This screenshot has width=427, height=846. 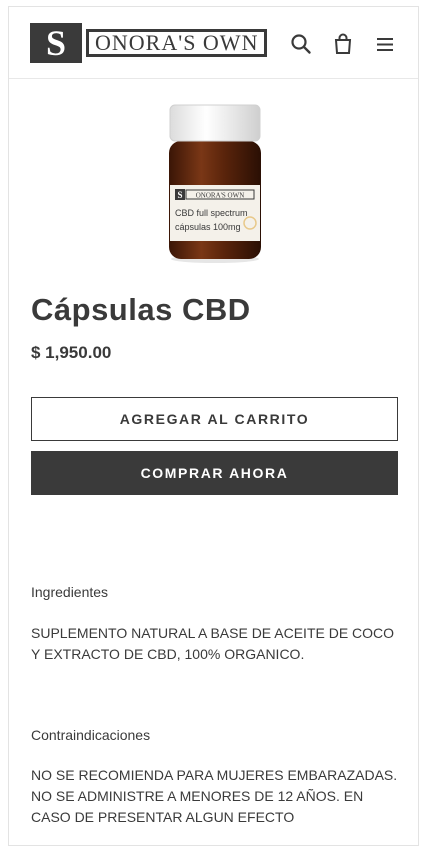 I want to click on cart-icon, so click(x=343, y=44).